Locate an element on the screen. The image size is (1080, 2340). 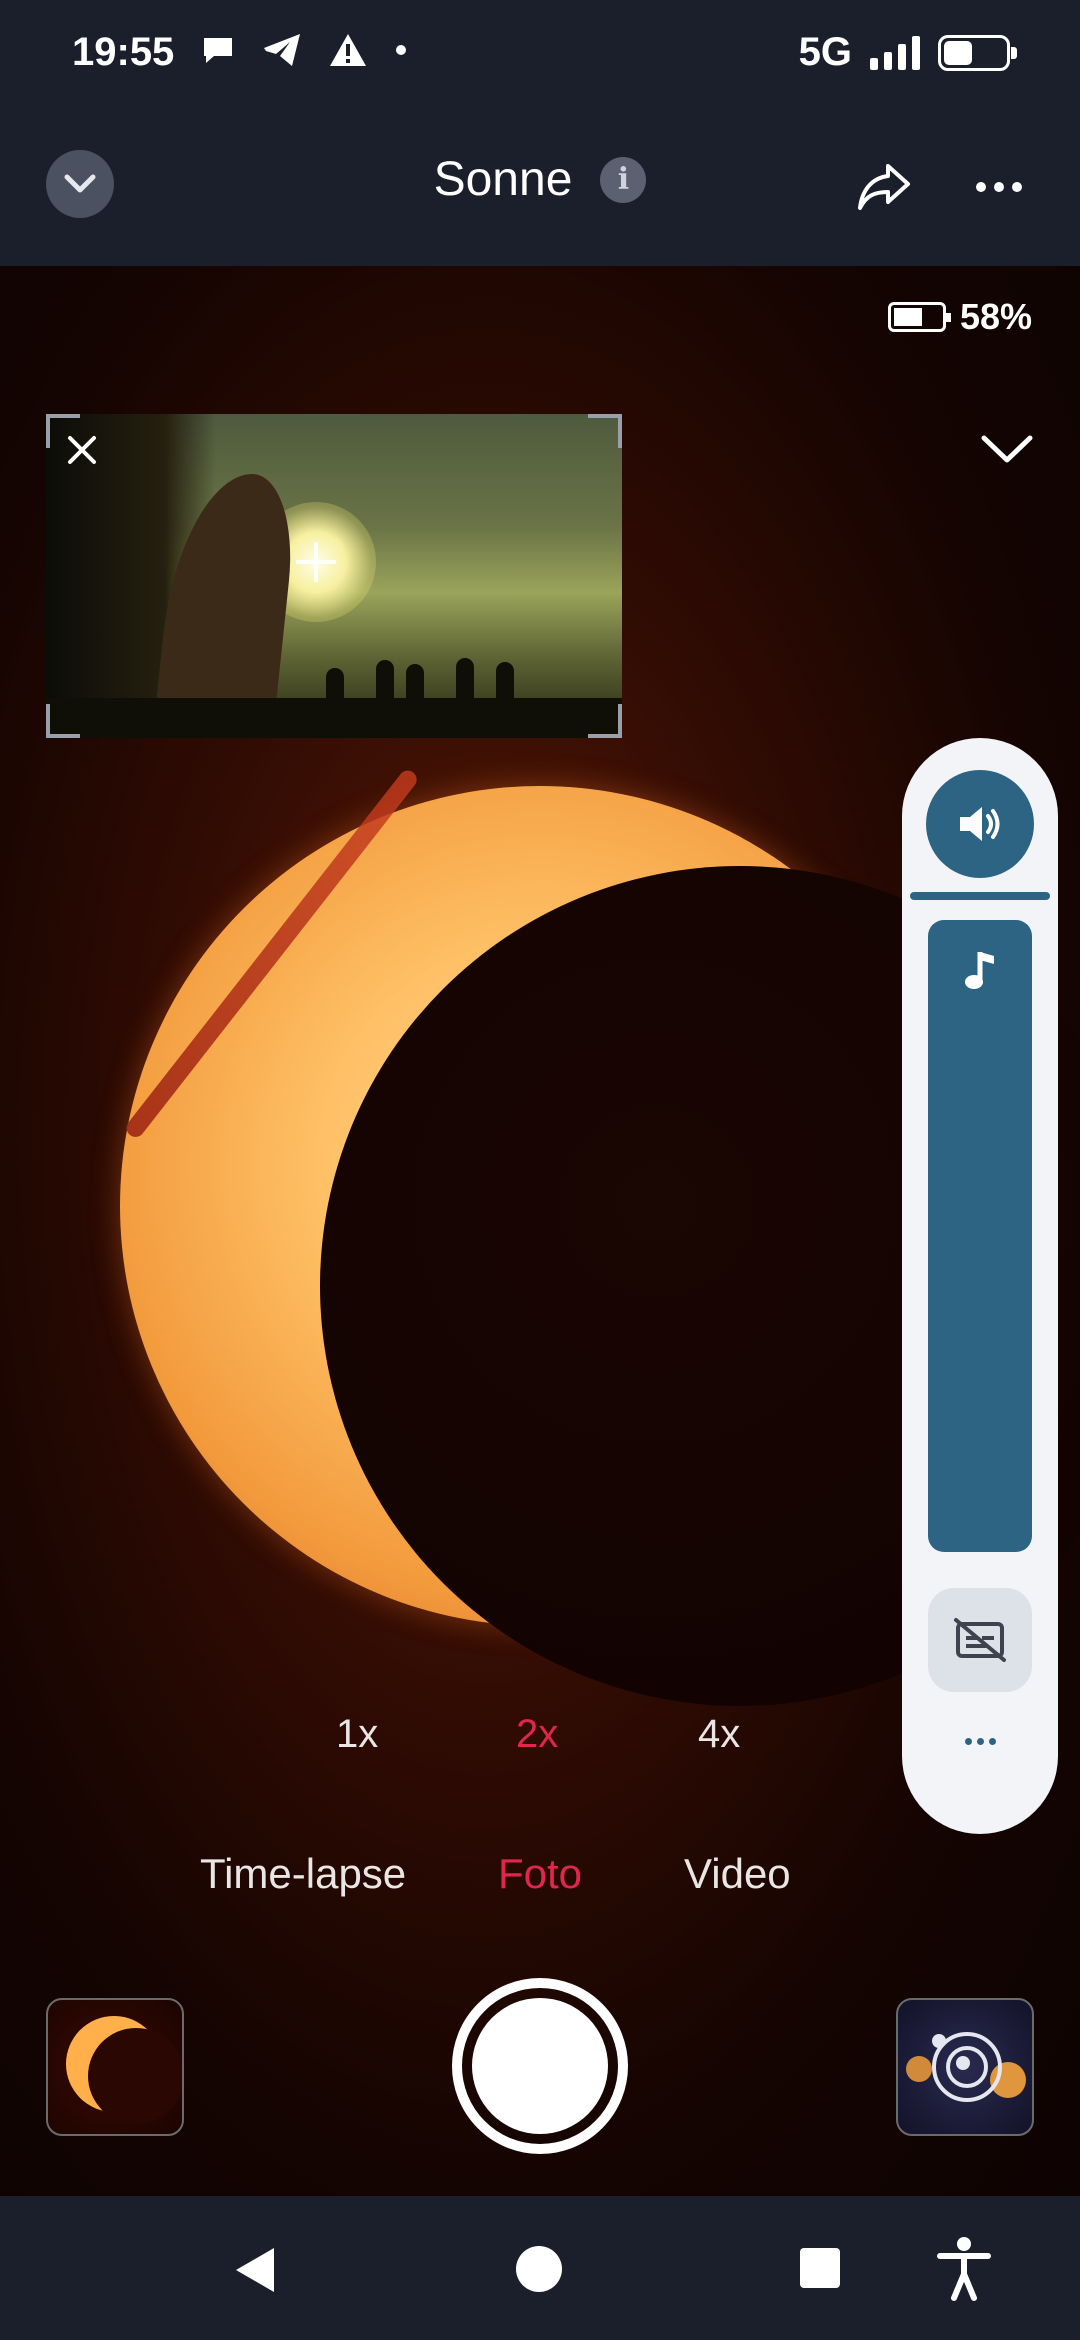
home-icon is located at coordinates (539, 2269).